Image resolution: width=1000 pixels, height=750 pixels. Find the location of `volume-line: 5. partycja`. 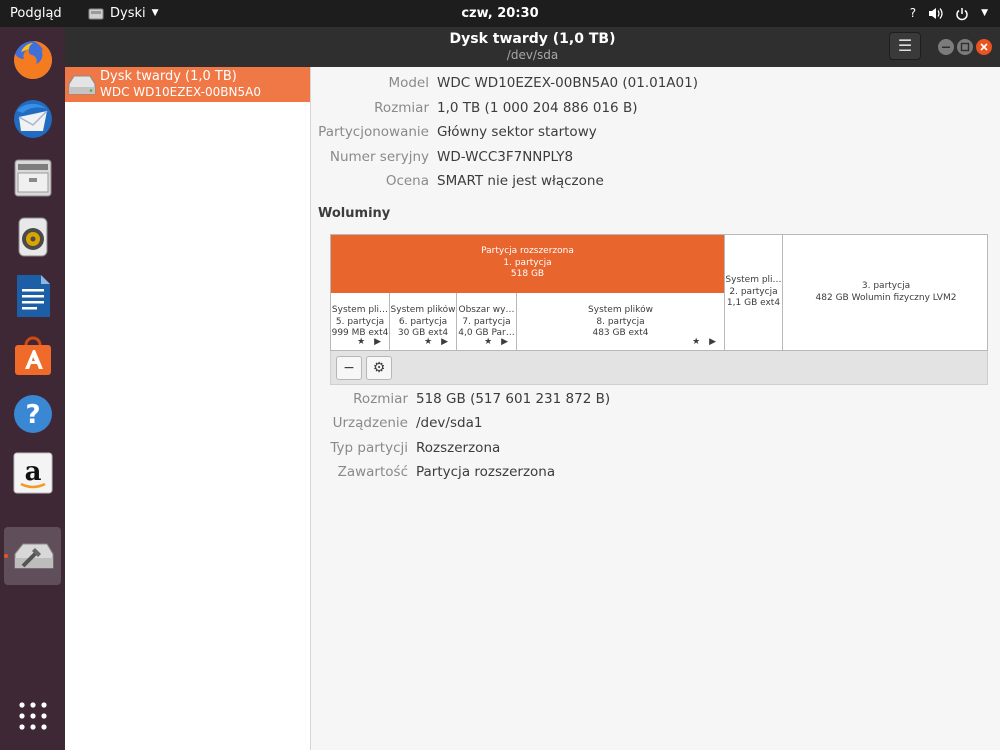

volume-line: 5. partycja is located at coordinates (360, 321).